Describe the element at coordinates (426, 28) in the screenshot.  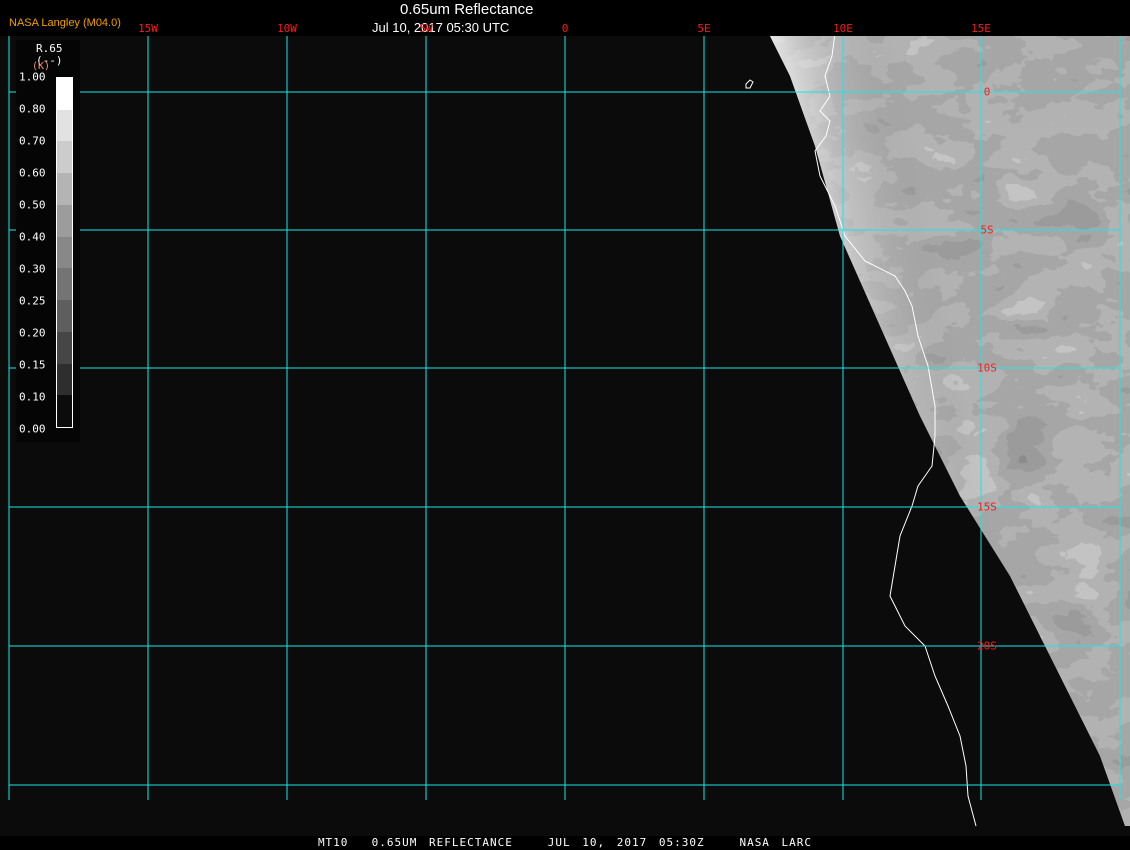
I see `longitude-label: 5W` at that location.